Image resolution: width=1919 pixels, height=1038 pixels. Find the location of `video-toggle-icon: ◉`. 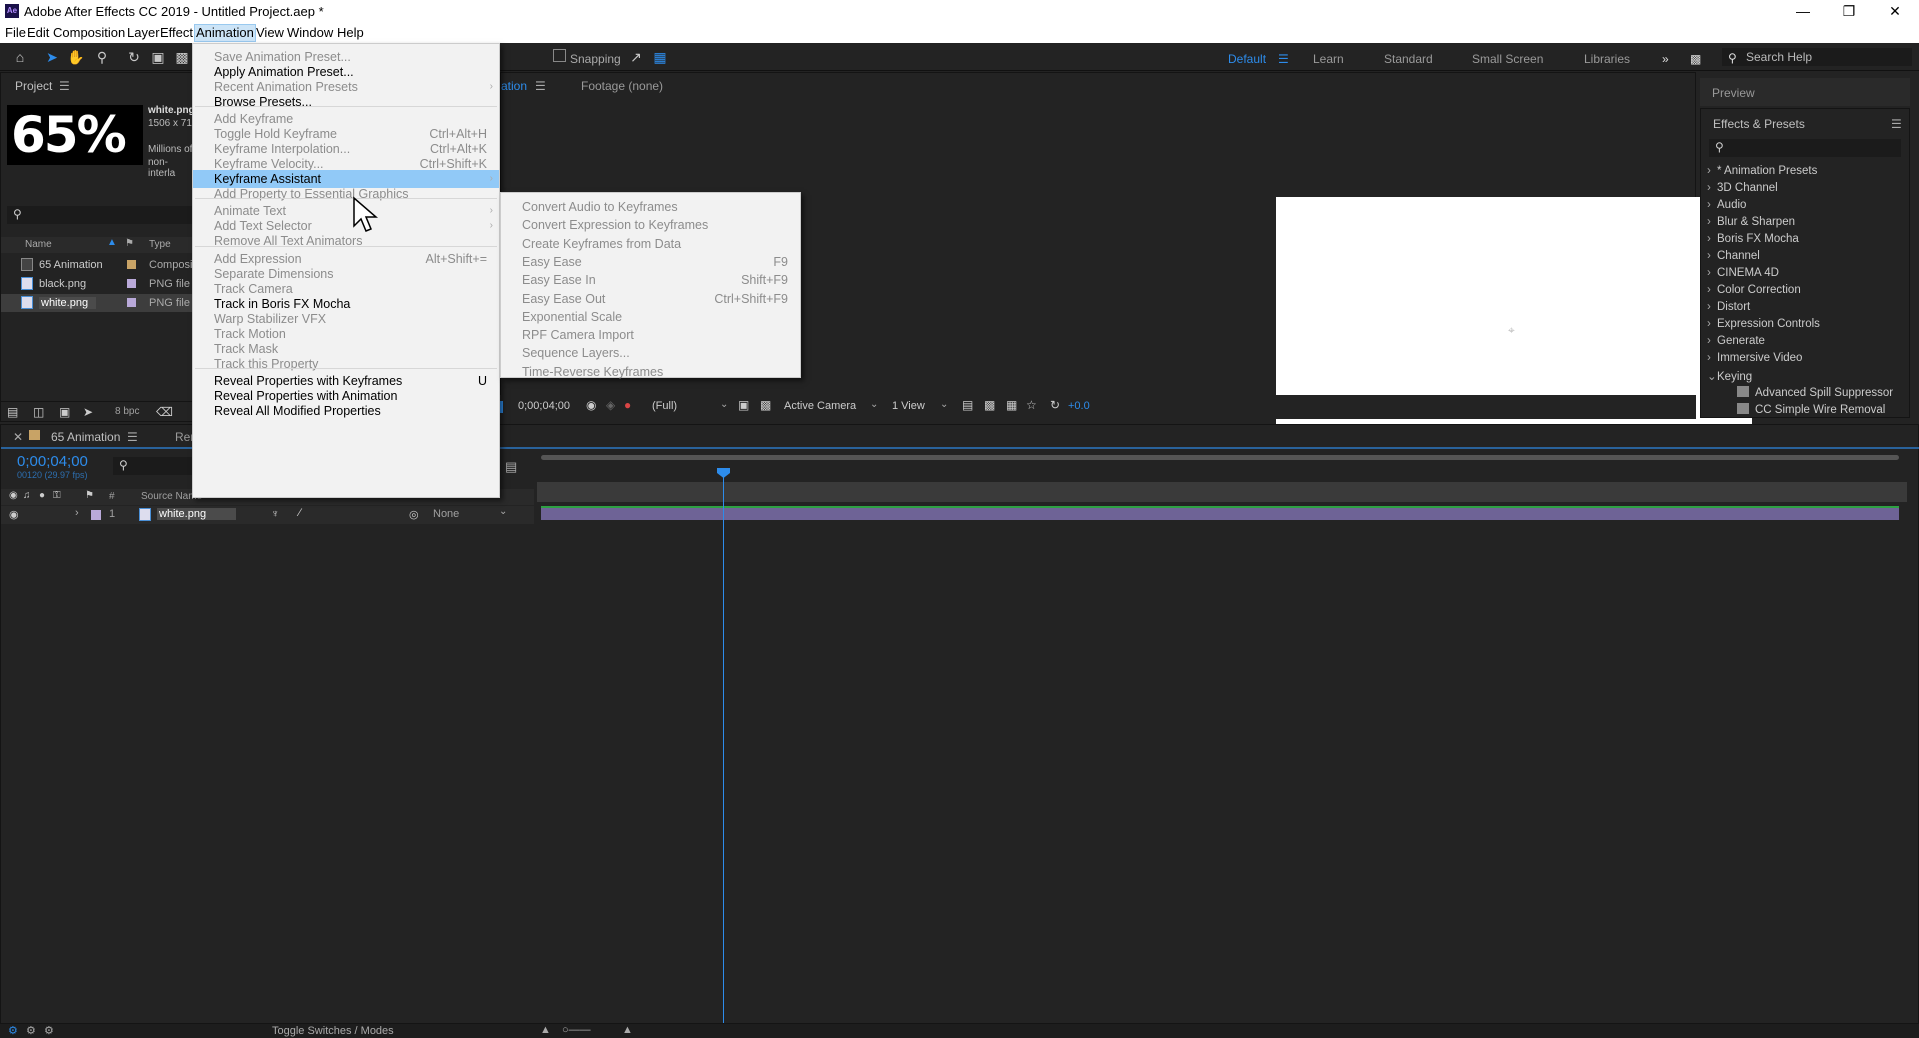

video-toggle-icon: ◉ is located at coordinates (13, 495).